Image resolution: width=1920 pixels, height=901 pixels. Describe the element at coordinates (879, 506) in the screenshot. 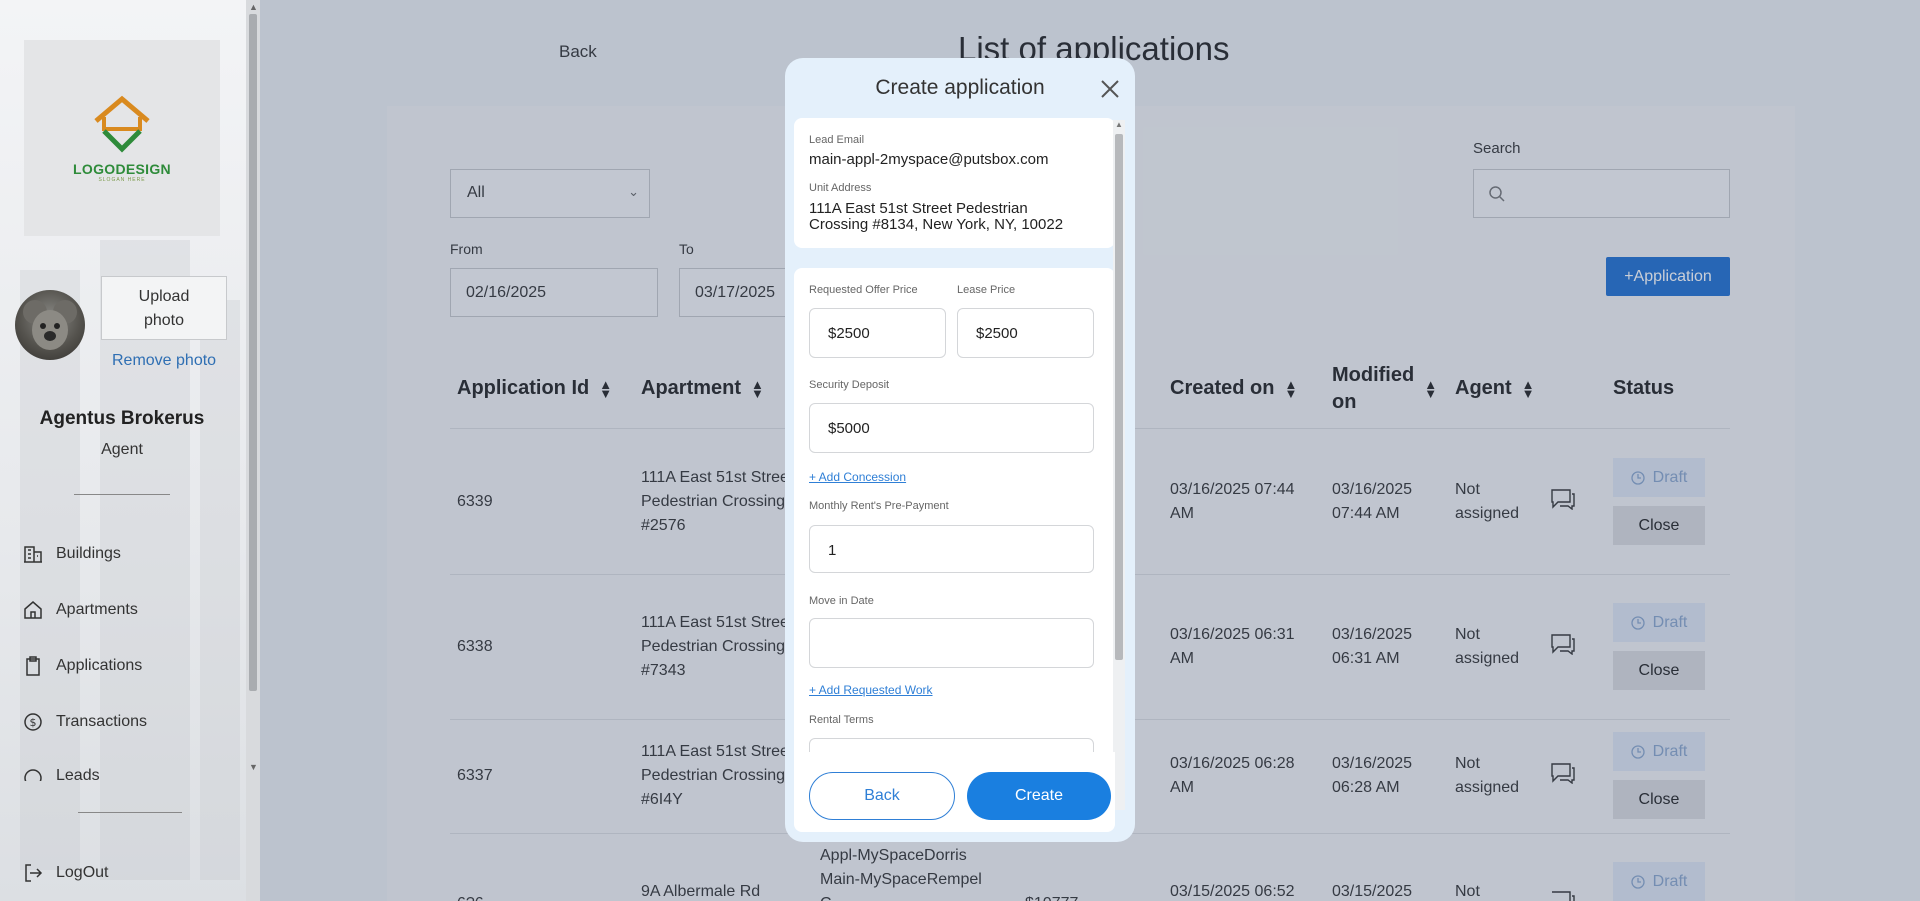

I see `prepayment-label: Monthly Rent's Pre-Payment` at that location.